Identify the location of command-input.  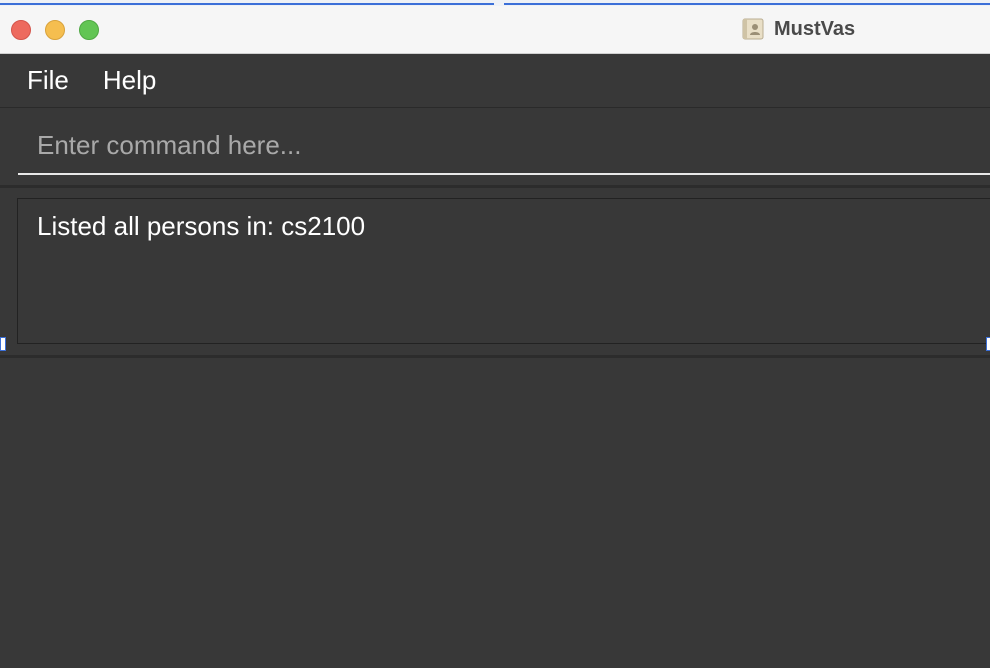
(504, 146).